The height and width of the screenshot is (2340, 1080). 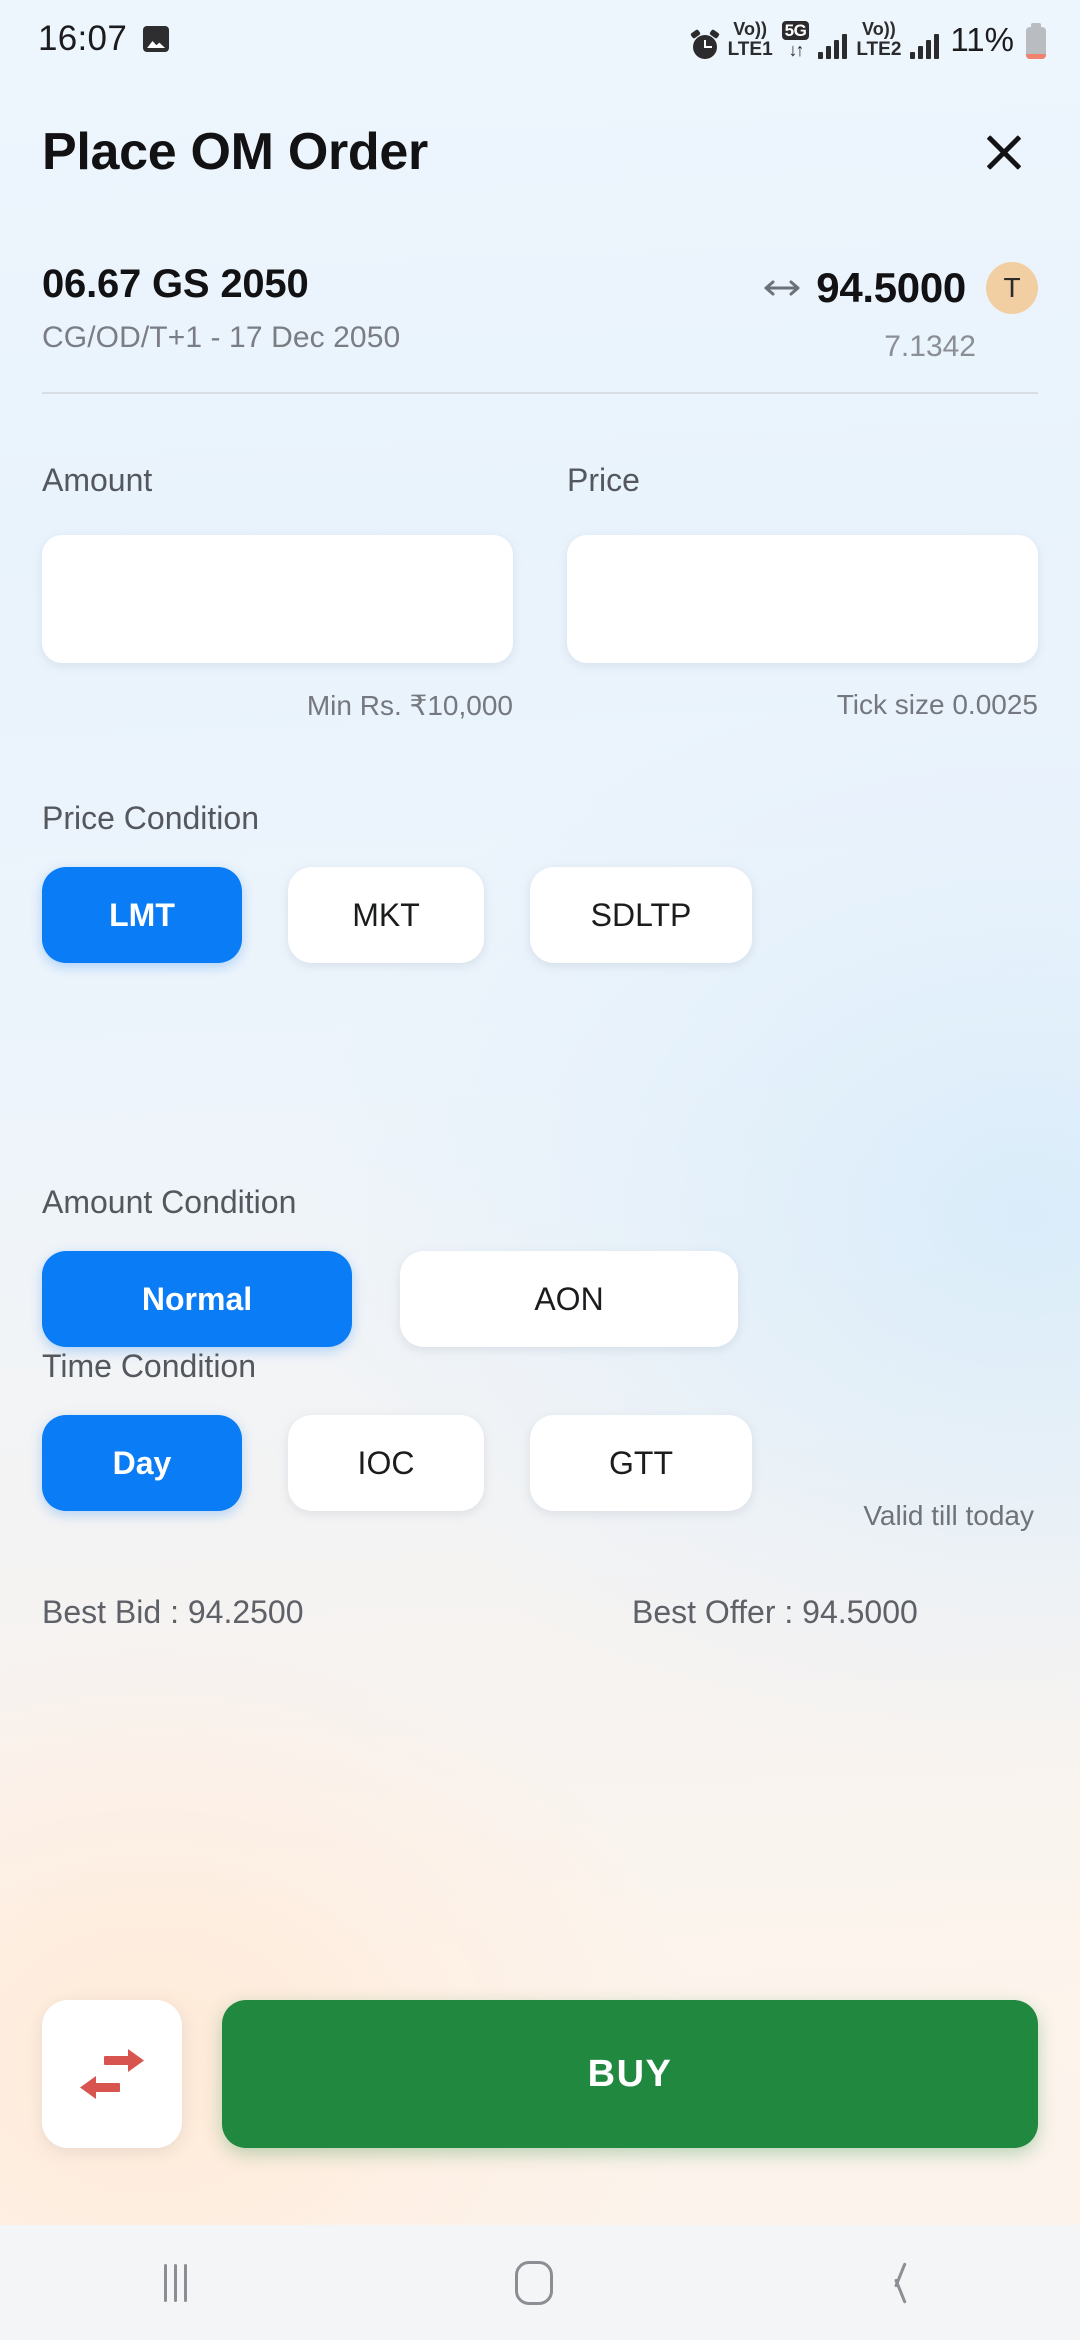 I want to click on volte2-icon: Vo)) LTE2, so click(x=878, y=39).